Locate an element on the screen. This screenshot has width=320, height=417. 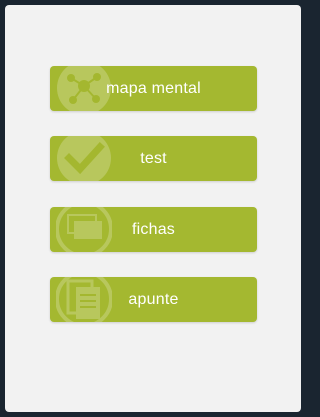
mind-map-label: mapa mental is located at coordinates (153, 88).